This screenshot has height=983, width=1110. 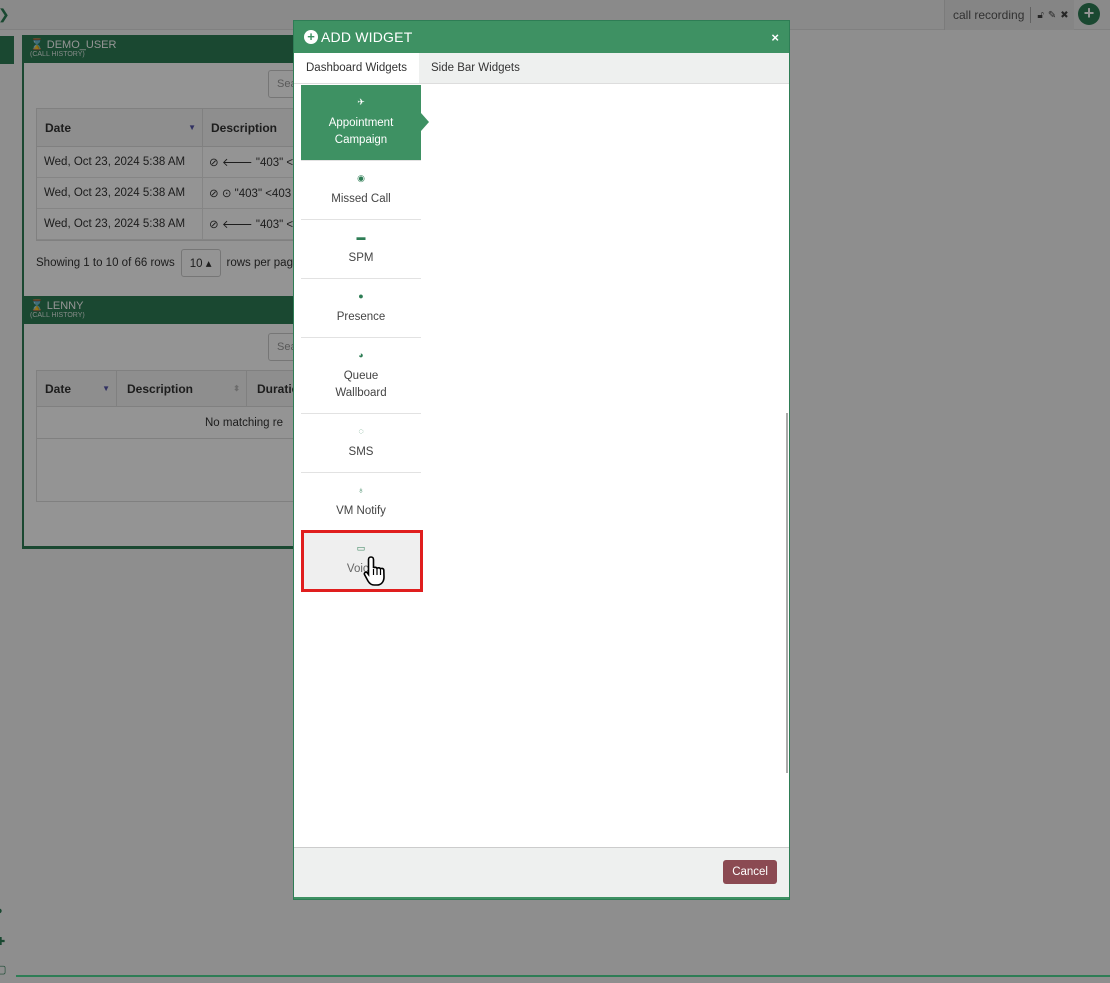 I want to click on widget-label: Missed Call, so click(x=361, y=199).